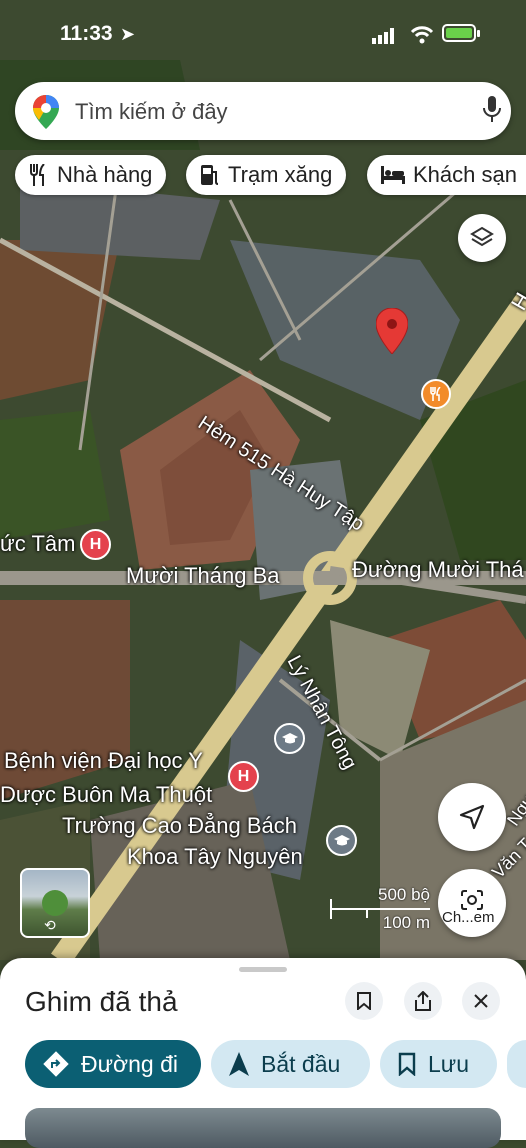 The height and width of the screenshot is (1148, 526). Describe the element at coordinates (392, 331) in the screenshot. I see `dropped-pin-icon` at that location.